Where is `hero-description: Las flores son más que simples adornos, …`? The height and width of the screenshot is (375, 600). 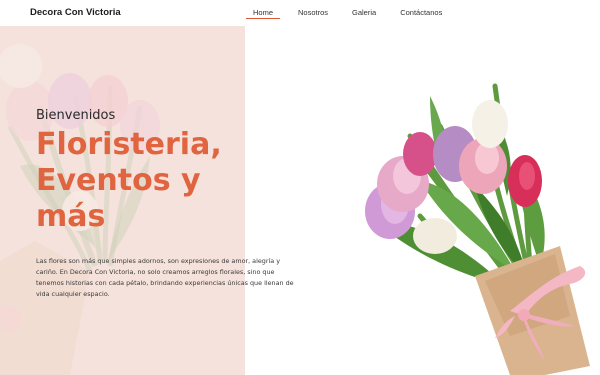
hero-description: Las flores son más que simples adornos, … is located at coordinates (165, 277).